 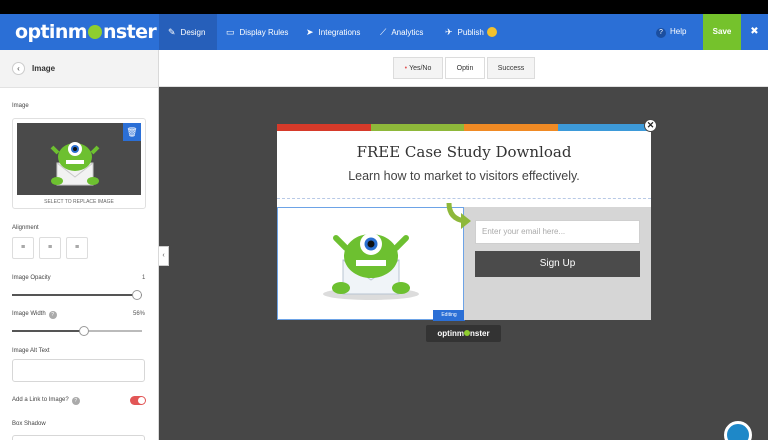 I want to click on tab-yes-no-label: Yes/No, so click(x=420, y=68).